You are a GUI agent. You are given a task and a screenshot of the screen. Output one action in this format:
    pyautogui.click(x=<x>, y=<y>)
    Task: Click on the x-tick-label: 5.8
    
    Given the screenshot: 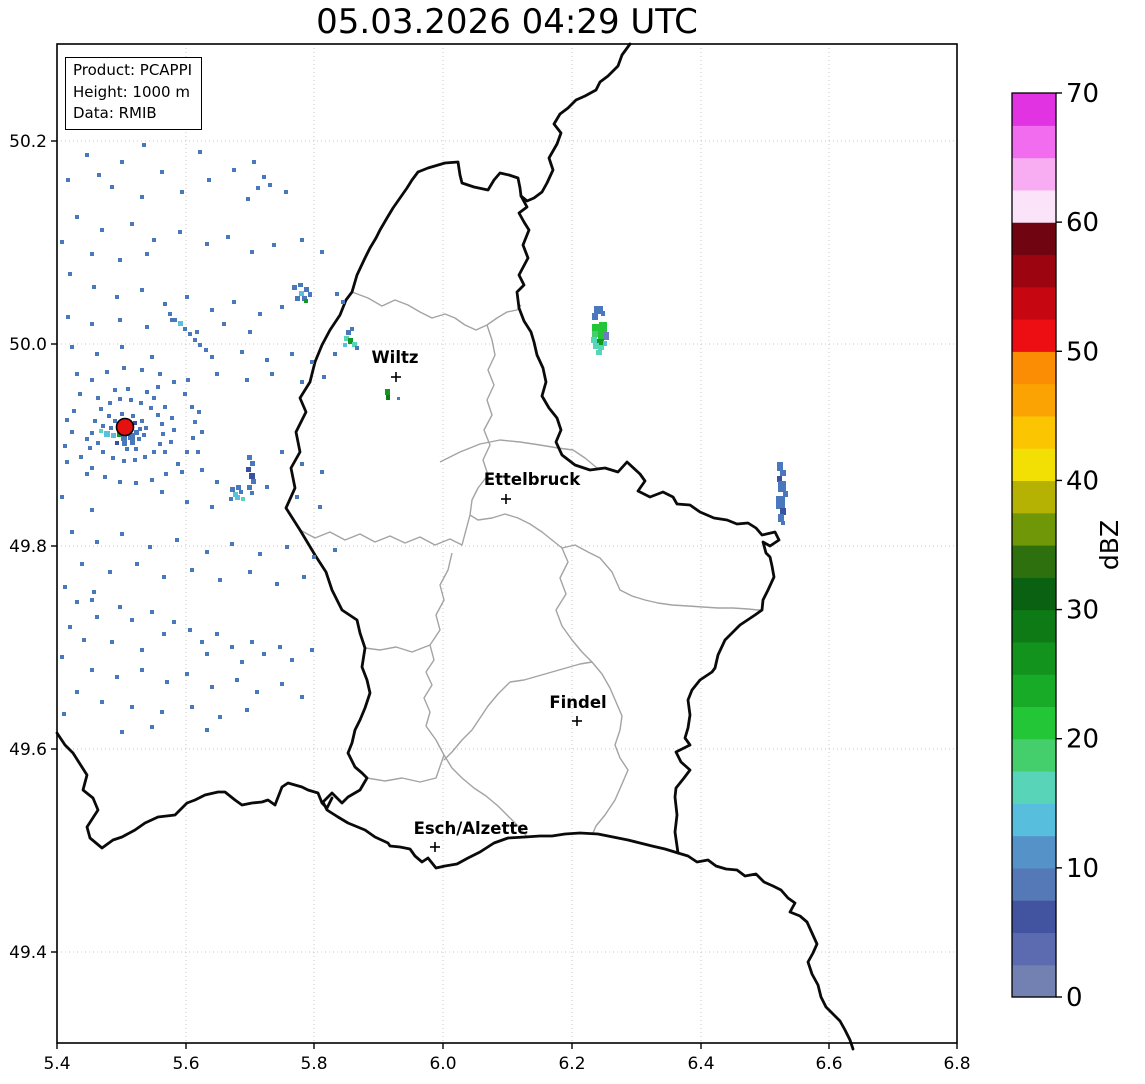 What is the action you would take?
    pyautogui.click(x=313, y=1064)
    